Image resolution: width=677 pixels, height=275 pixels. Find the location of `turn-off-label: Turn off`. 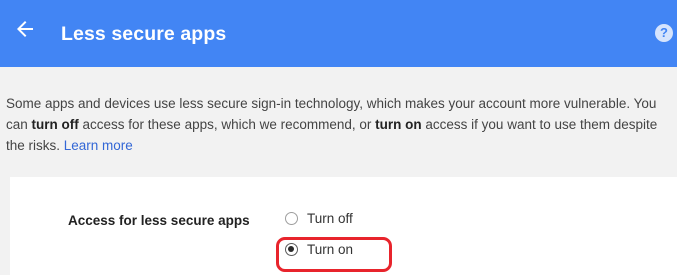

turn-off-label: Turn off is located at coordinates (330, 218).